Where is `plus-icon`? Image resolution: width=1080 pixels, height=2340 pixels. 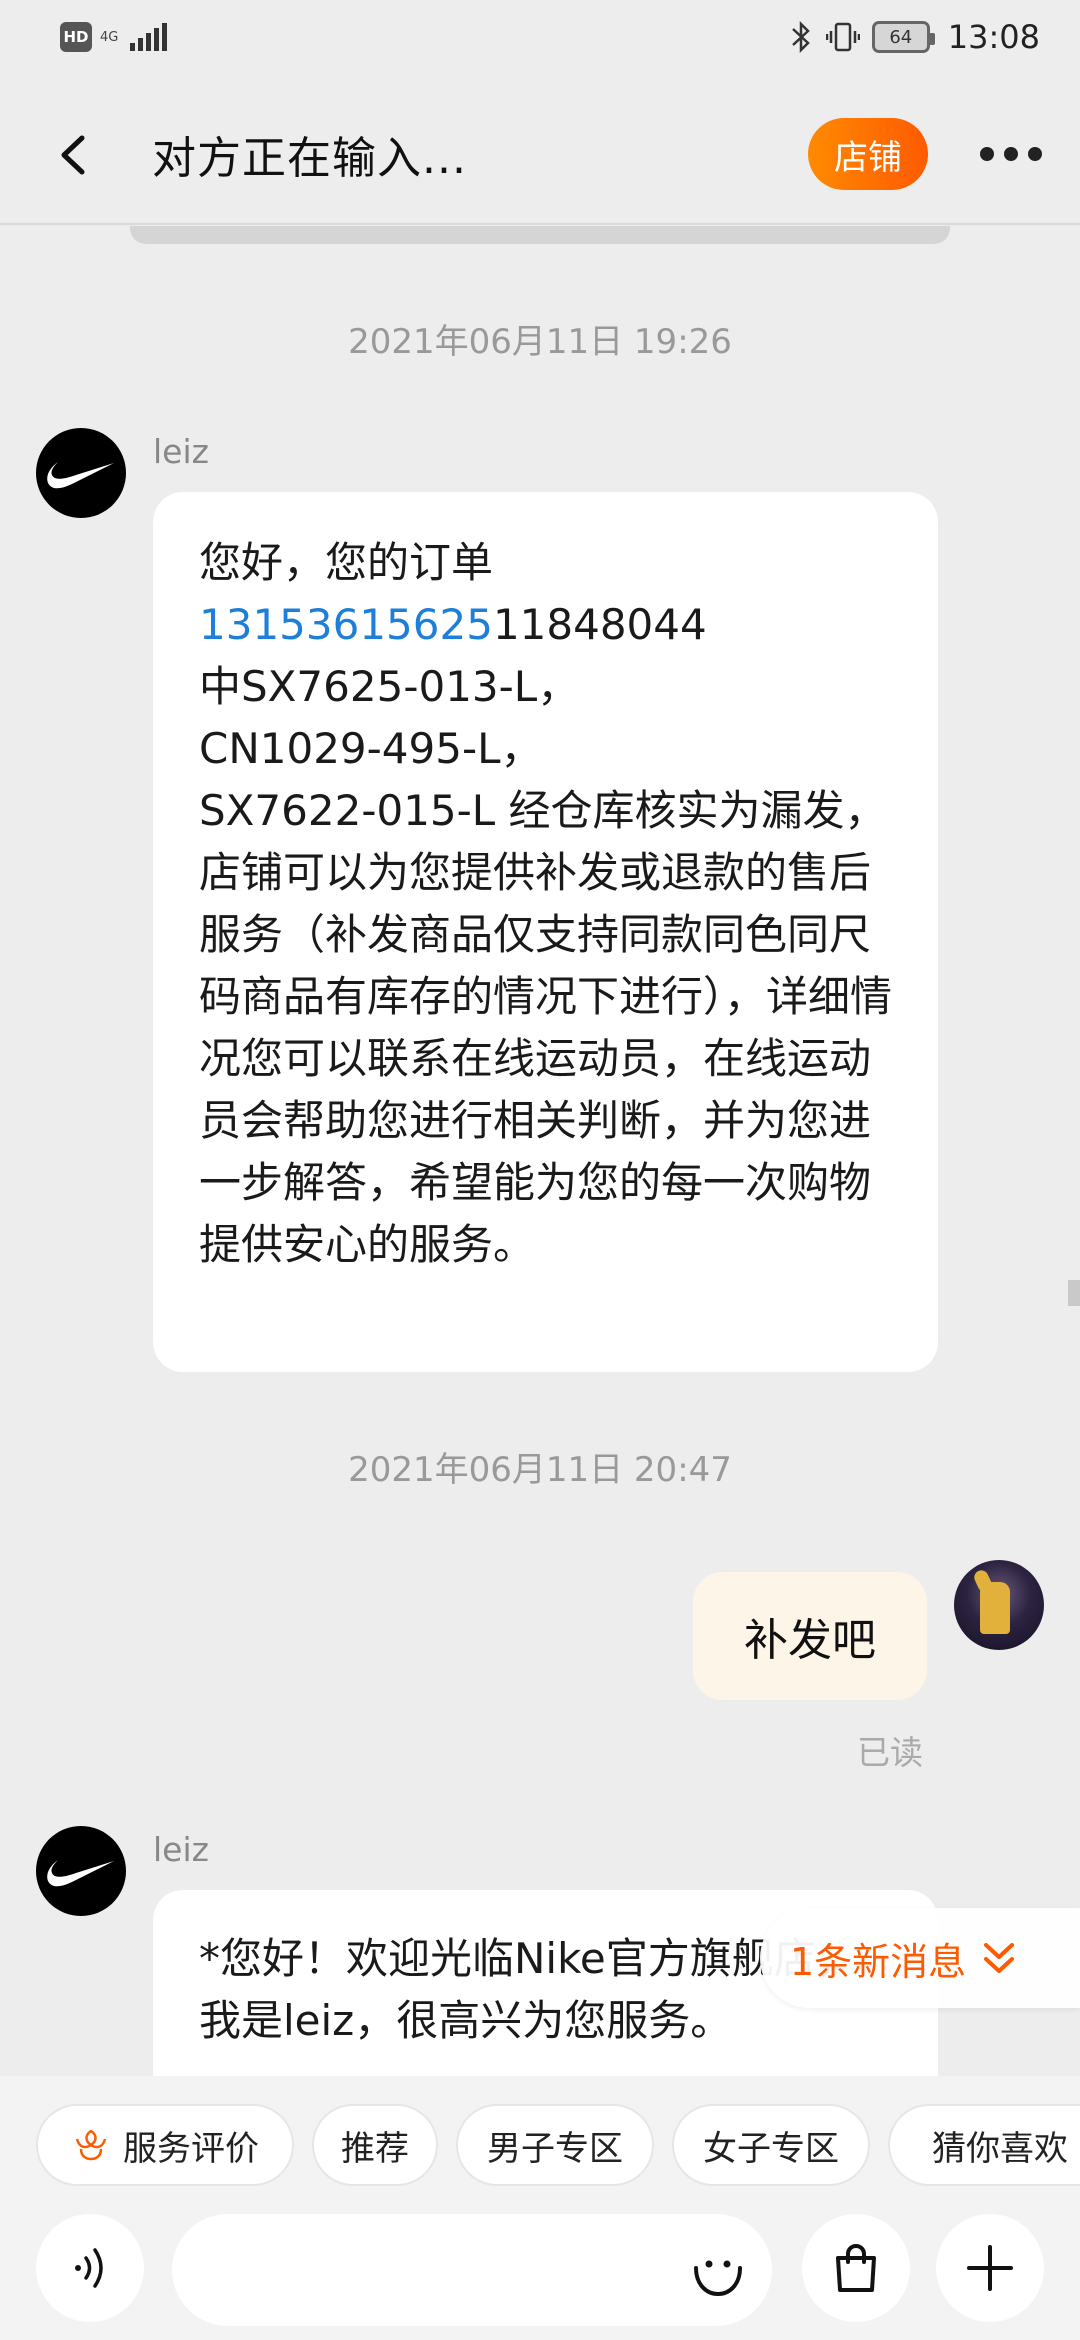 plus-icon is located at coordinates (990, 2268).